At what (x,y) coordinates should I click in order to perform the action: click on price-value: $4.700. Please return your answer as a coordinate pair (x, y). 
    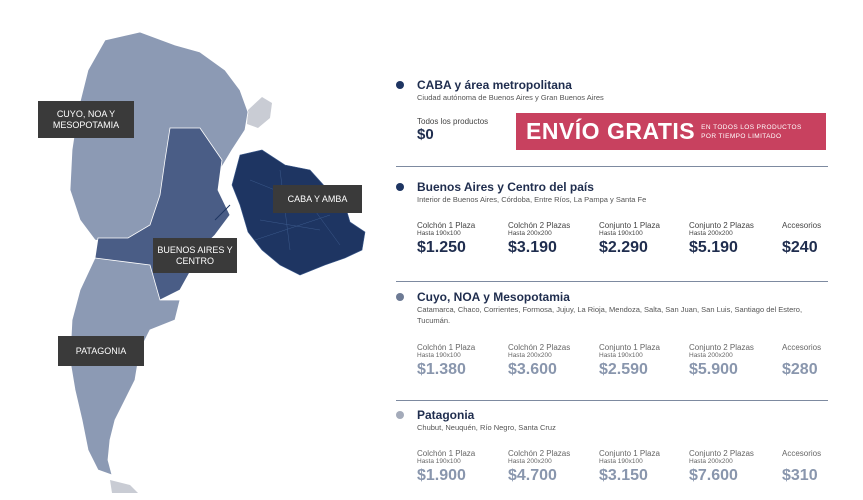
    Looking at the image, I should click on (532, 475).